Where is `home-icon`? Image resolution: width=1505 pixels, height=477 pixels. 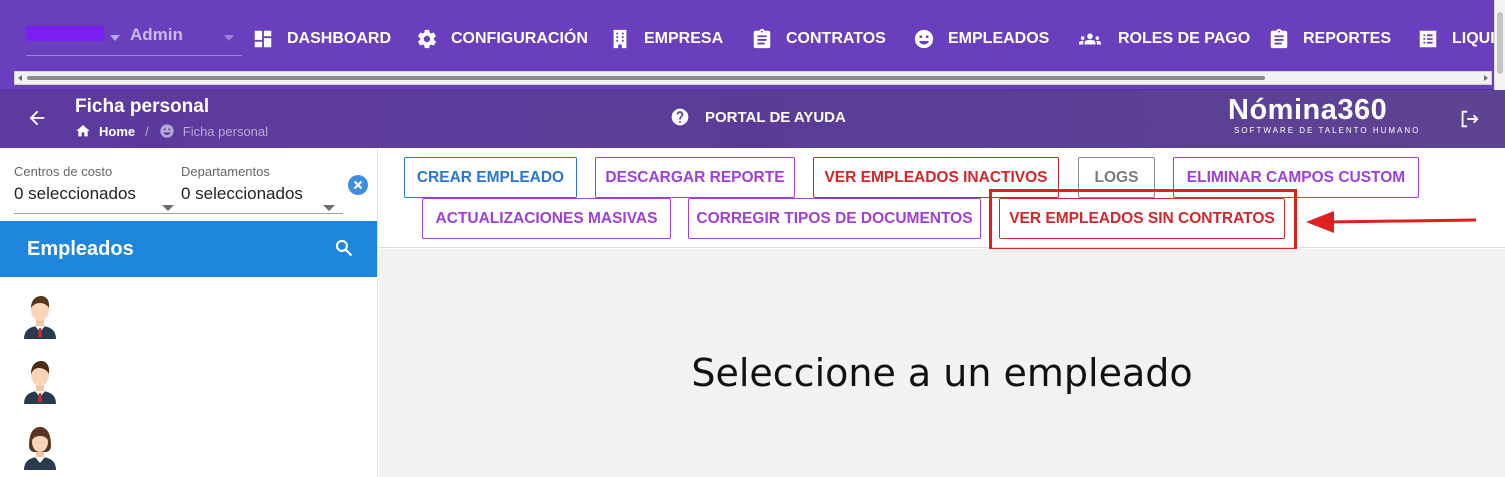
home-icon is located at coordinates (83, 131).